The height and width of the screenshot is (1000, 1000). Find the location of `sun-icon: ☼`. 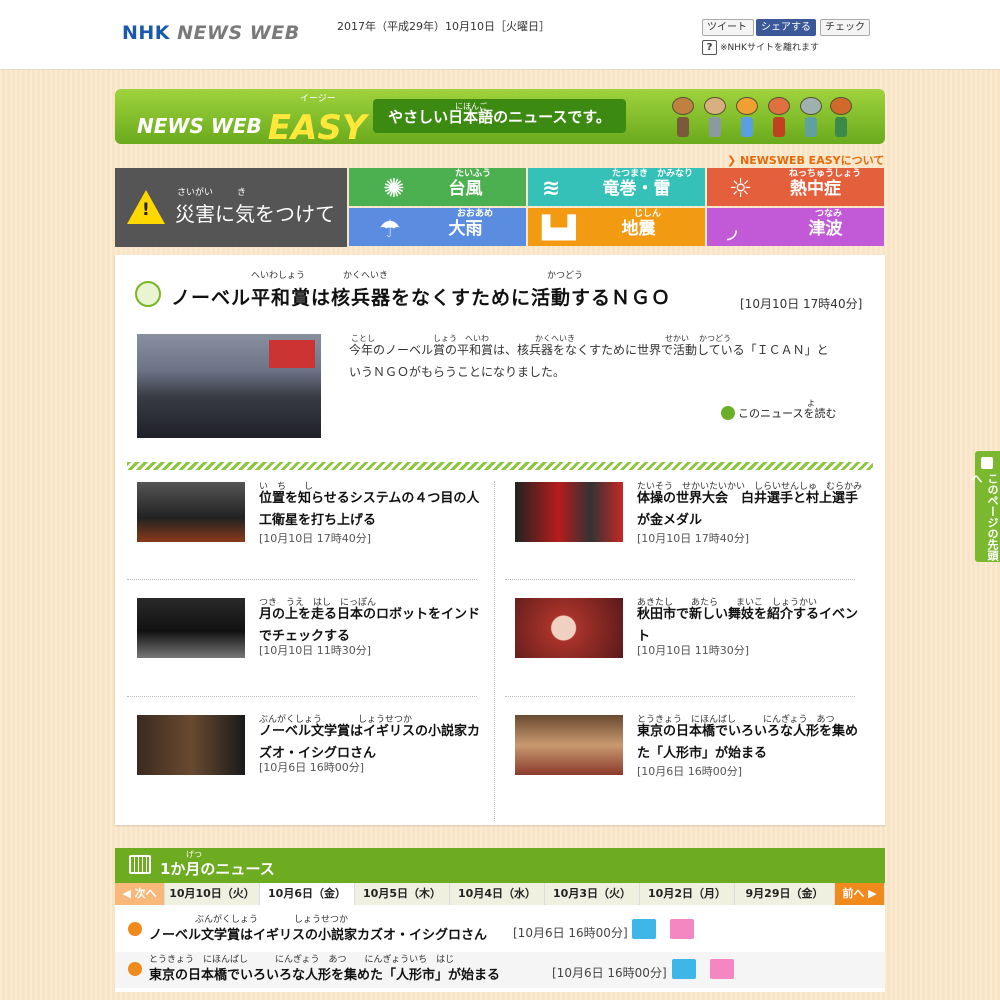

sun-icon: ☼ is located at coordinates (741, 189).